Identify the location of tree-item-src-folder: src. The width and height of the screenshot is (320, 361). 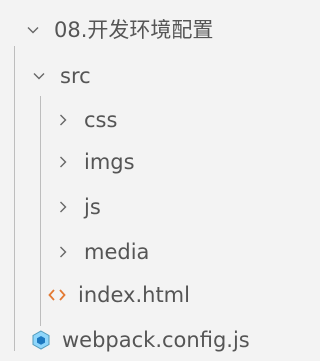
(160, 76).